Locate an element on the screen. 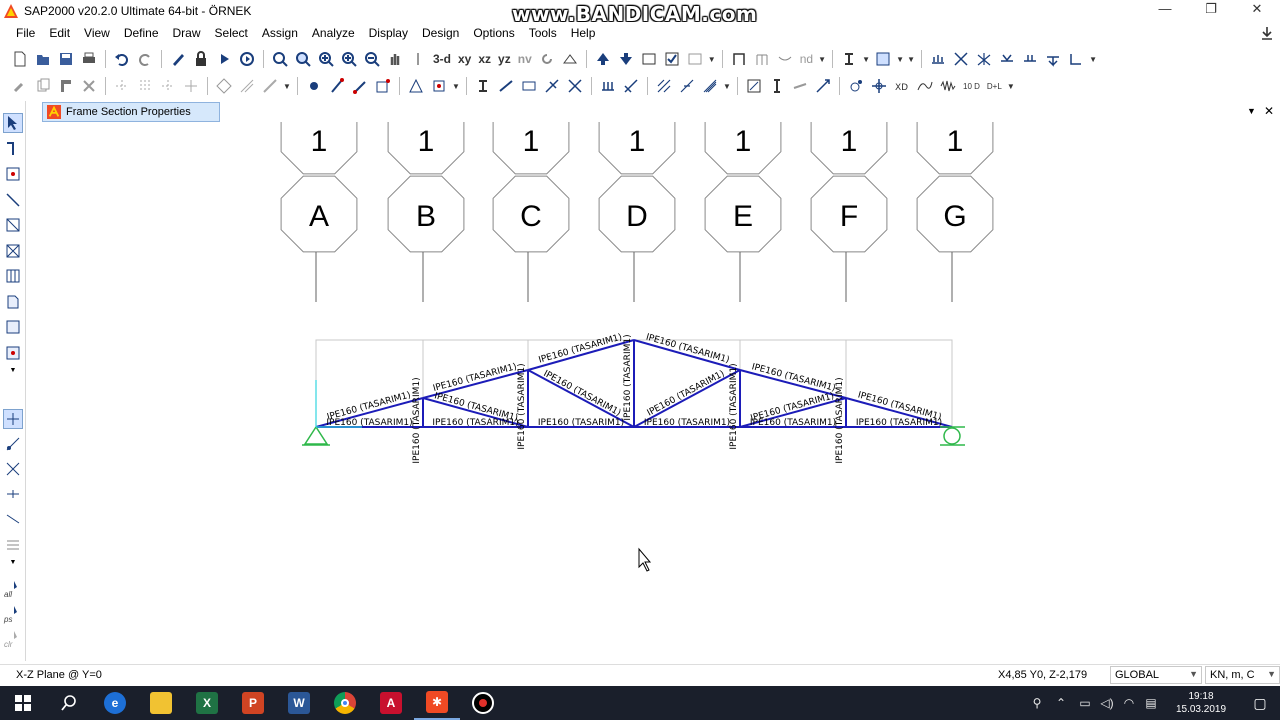 The height and width of the screenshot is (720, 1280). view-xz-button: xz is located at coordinates (484, 59).